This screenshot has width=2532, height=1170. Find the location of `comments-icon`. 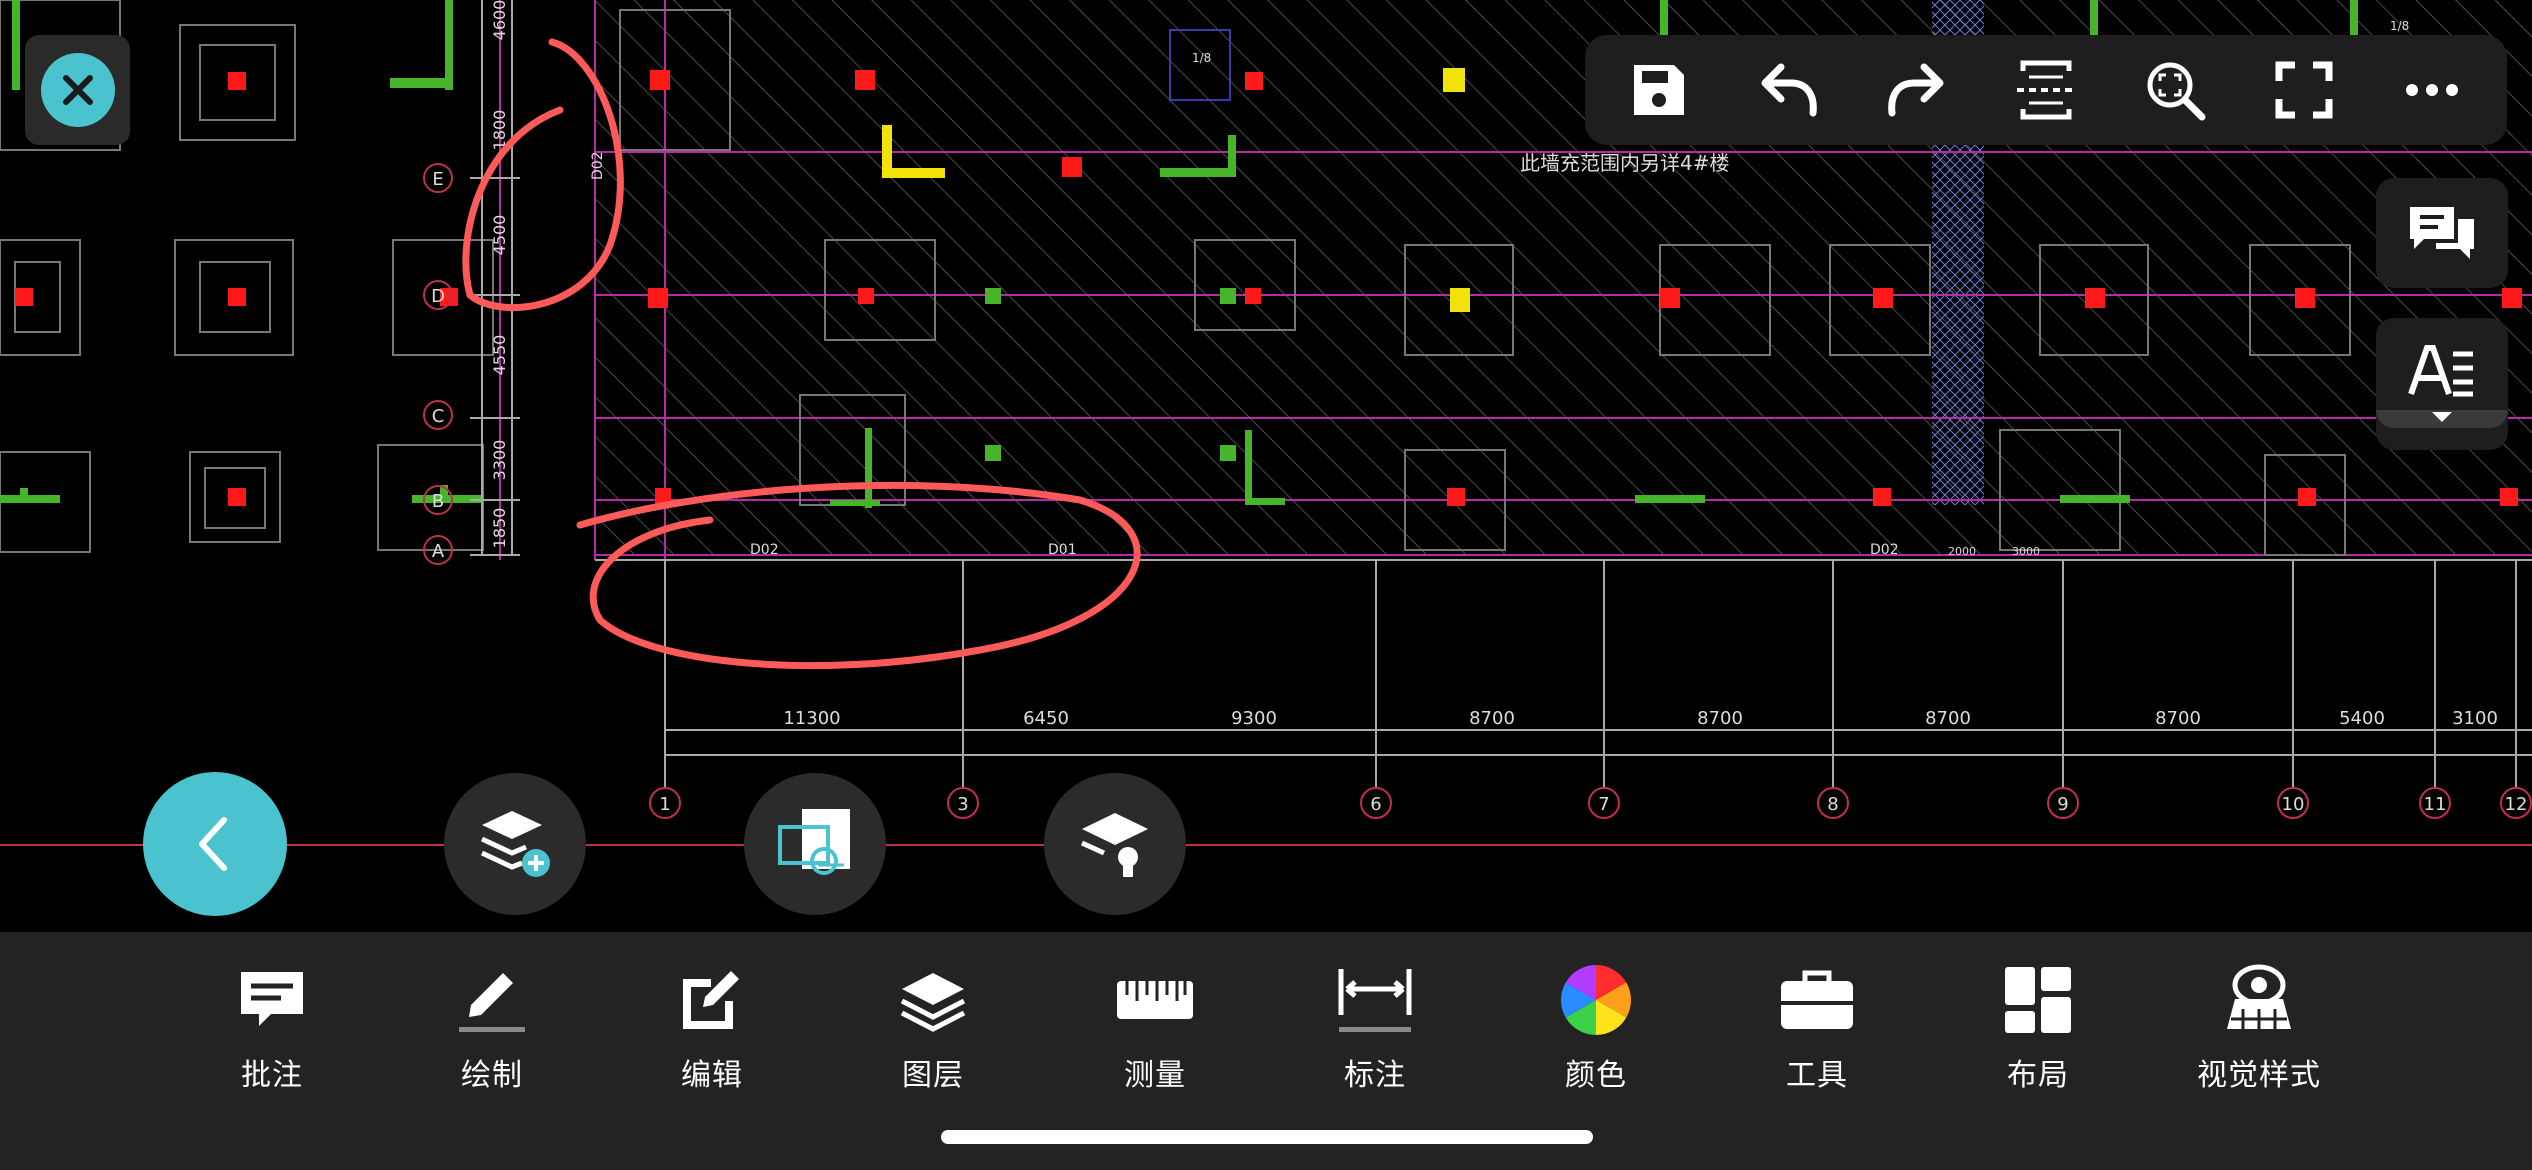

comments-icon is located at coordinates (2442, 233).